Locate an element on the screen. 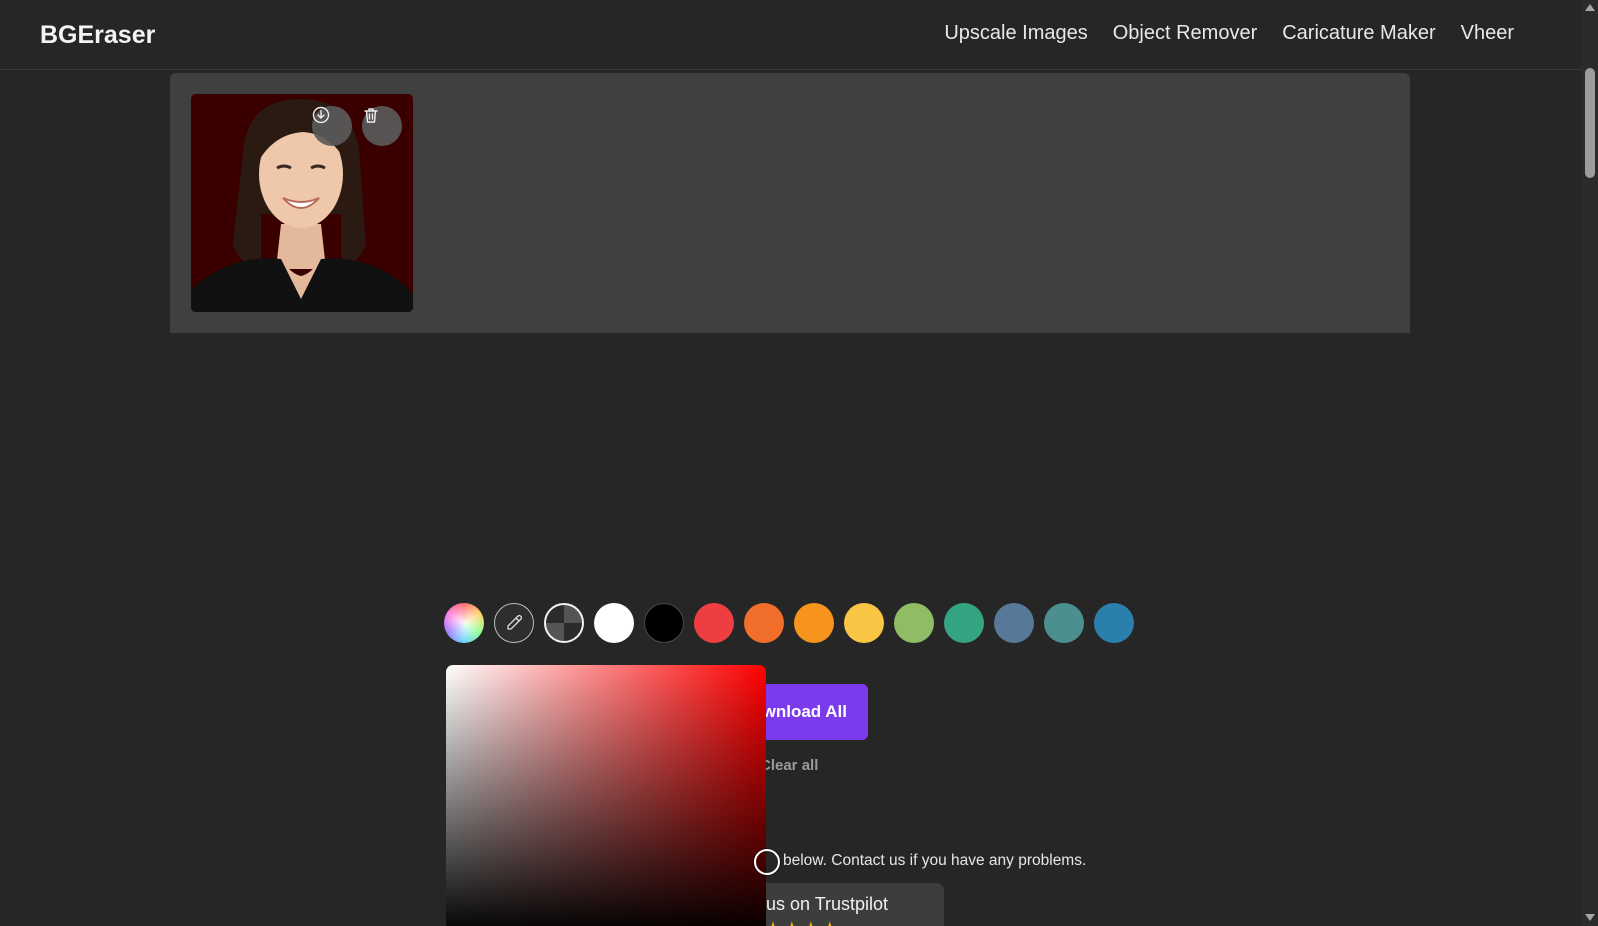 The image size is (1598, 926). transparent-swatch is located at coordinates (564, 623).